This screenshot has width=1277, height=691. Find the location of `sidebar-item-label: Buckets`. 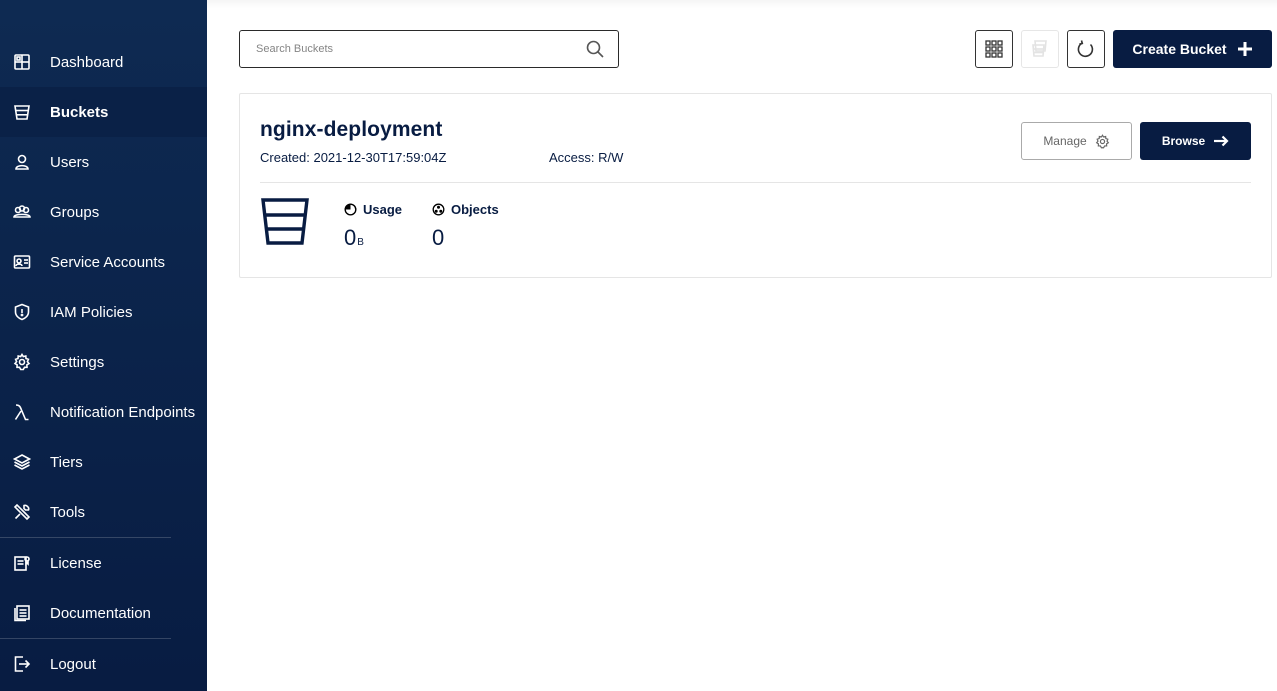

sidebar-item-label: Buckets is located at coordinates (79, 112).